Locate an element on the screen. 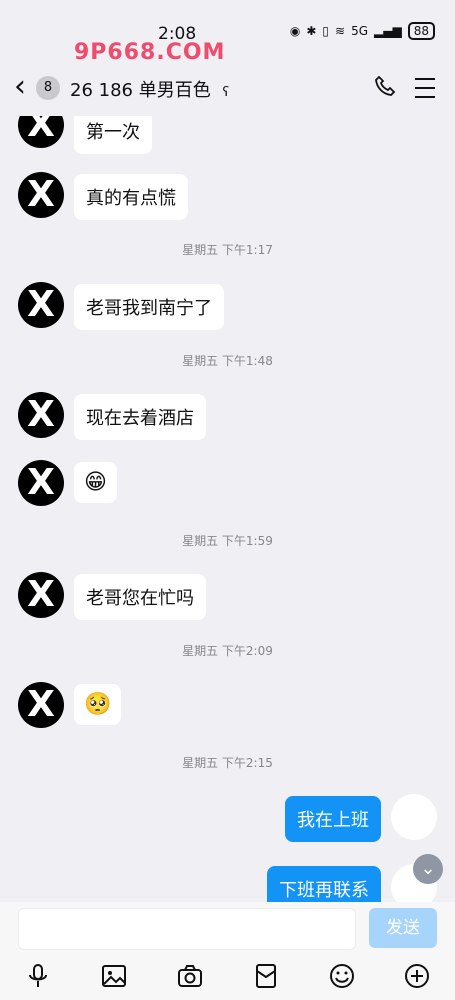 The image size is (455, 1000). signal-icon: ▂▄▆ is located at coordinates (388, 31).